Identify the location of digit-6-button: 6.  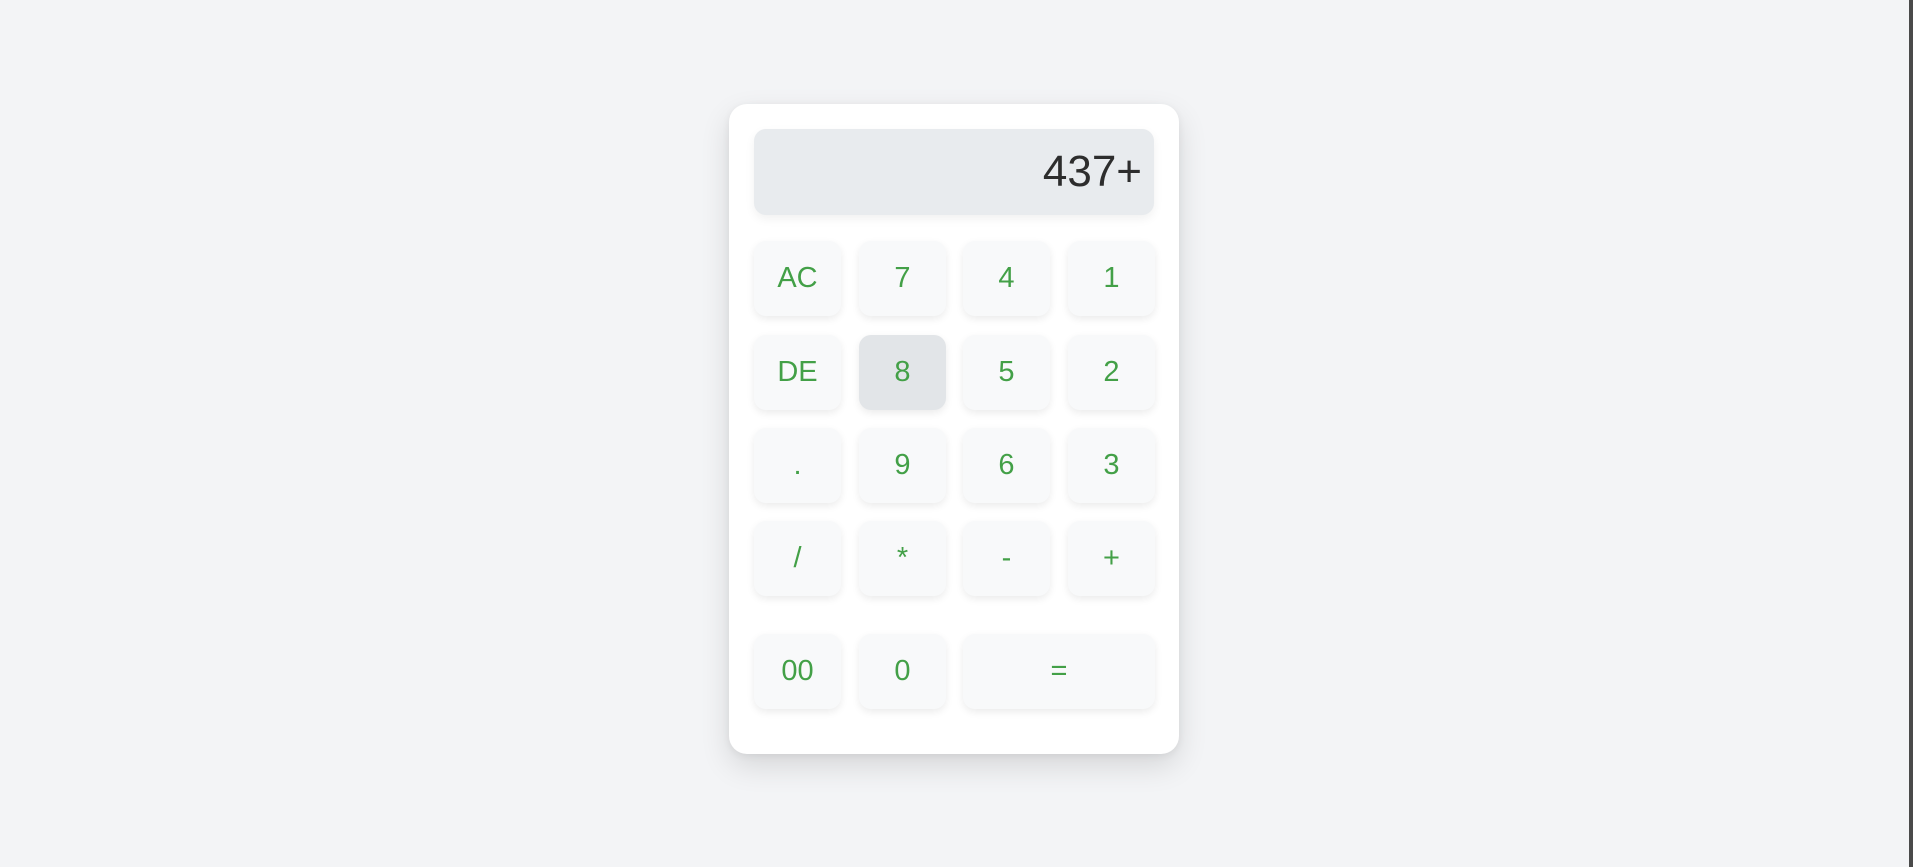
(1006, 465).